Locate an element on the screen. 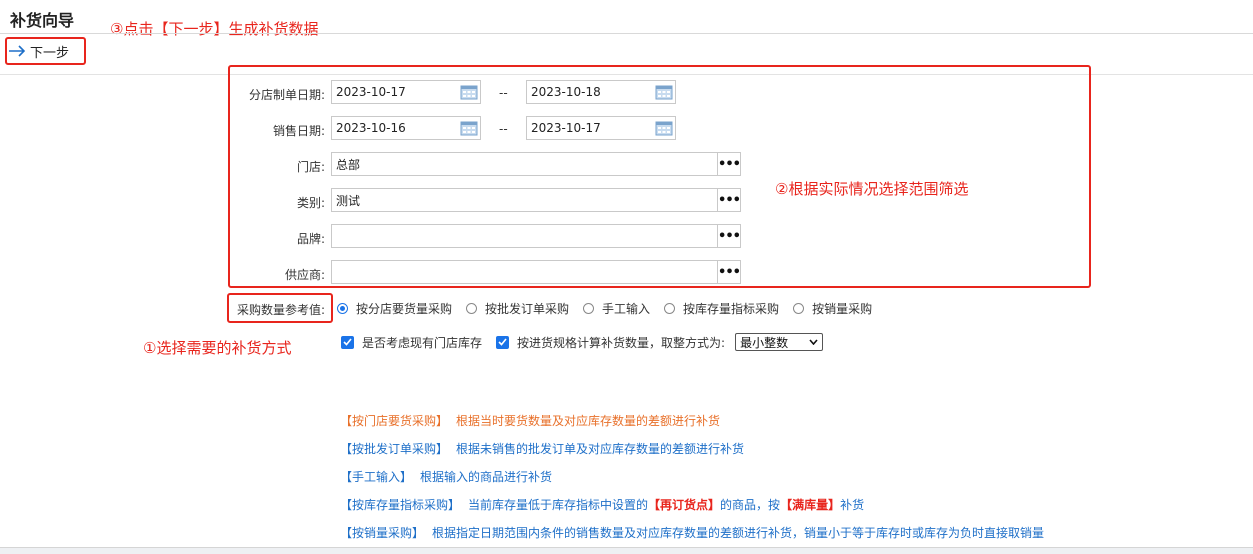  sales-date-from: 2023-10-16 is located at coordinates (406, 128).